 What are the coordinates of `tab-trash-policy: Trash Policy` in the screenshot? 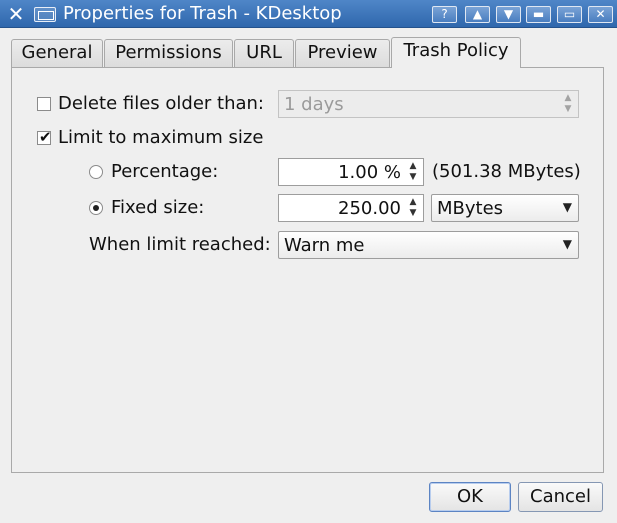 It's located at (456, 52).